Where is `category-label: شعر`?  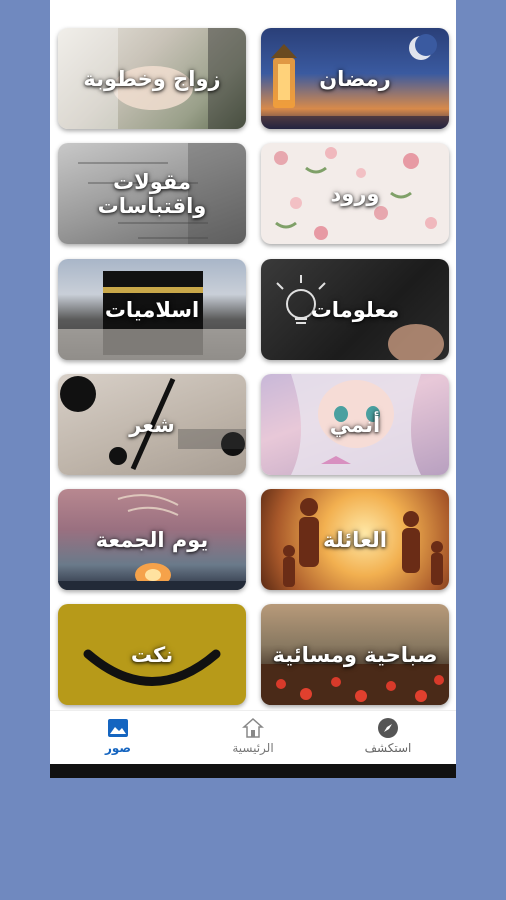 category-label: شعر is located at coordinates (152, 424).